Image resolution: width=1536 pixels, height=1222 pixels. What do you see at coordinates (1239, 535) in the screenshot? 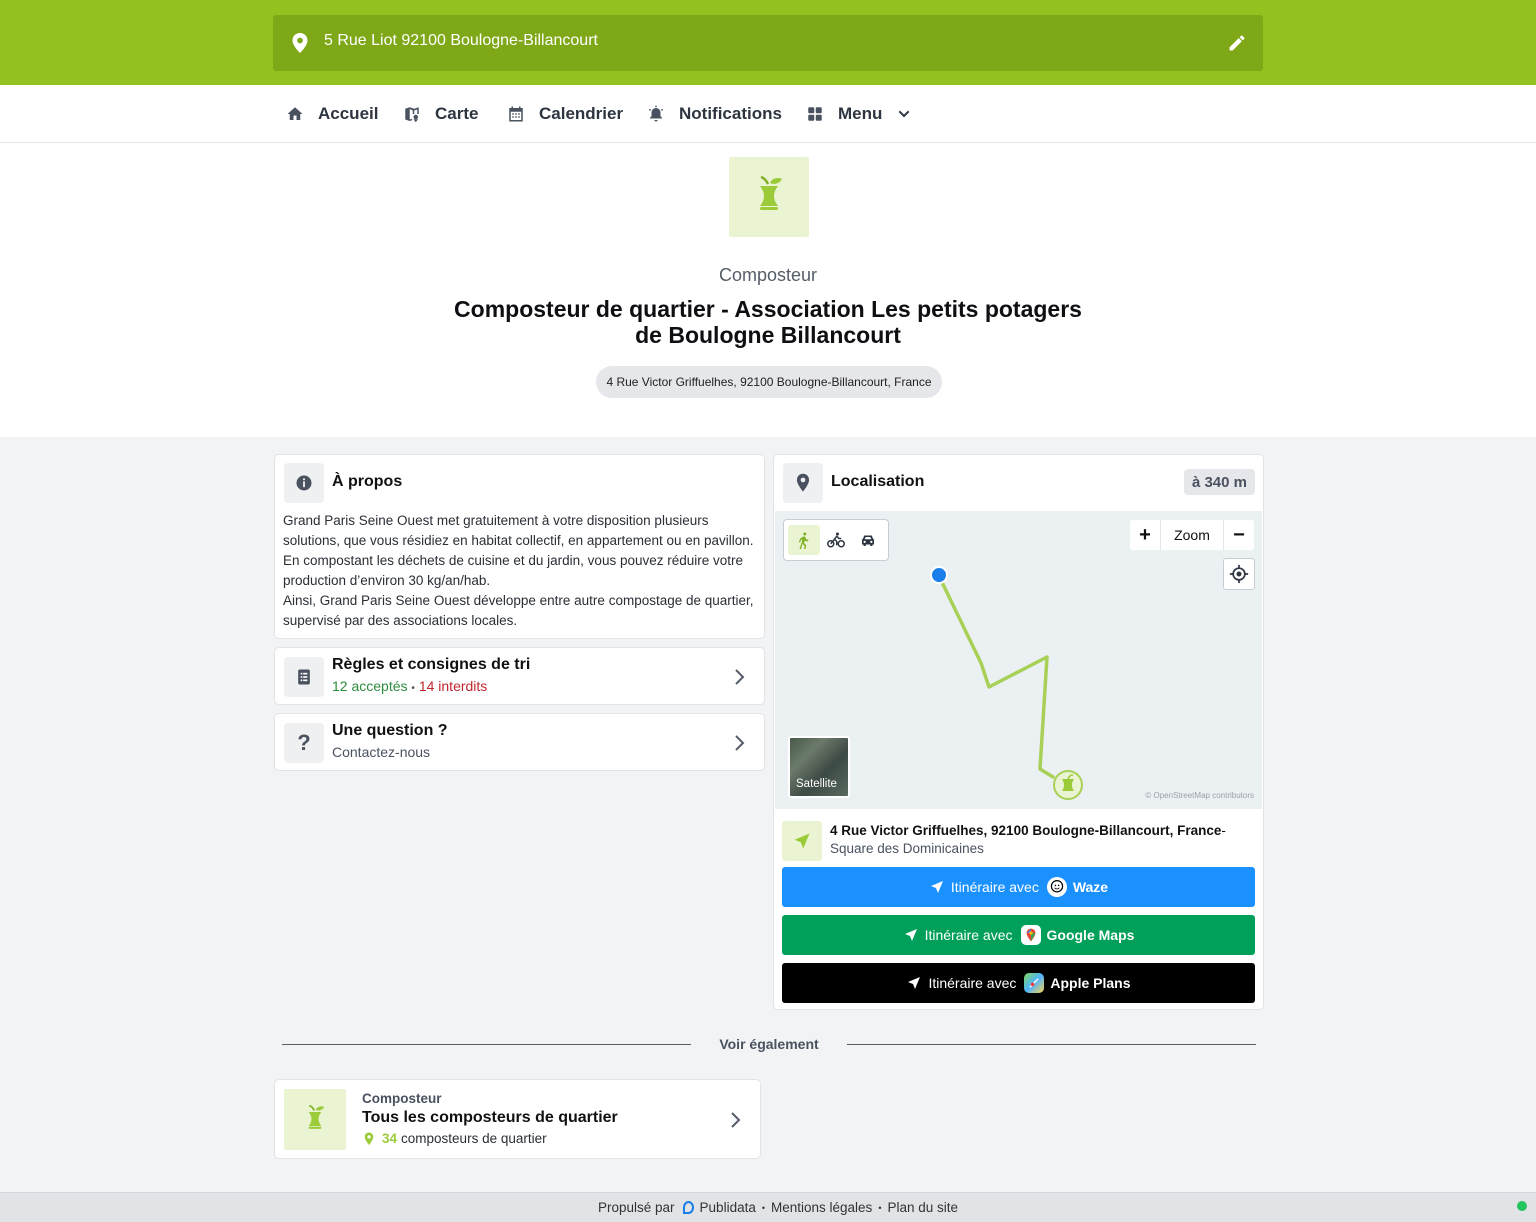
I see `zoom-out-button: −` at bounding box center [1239, 535].